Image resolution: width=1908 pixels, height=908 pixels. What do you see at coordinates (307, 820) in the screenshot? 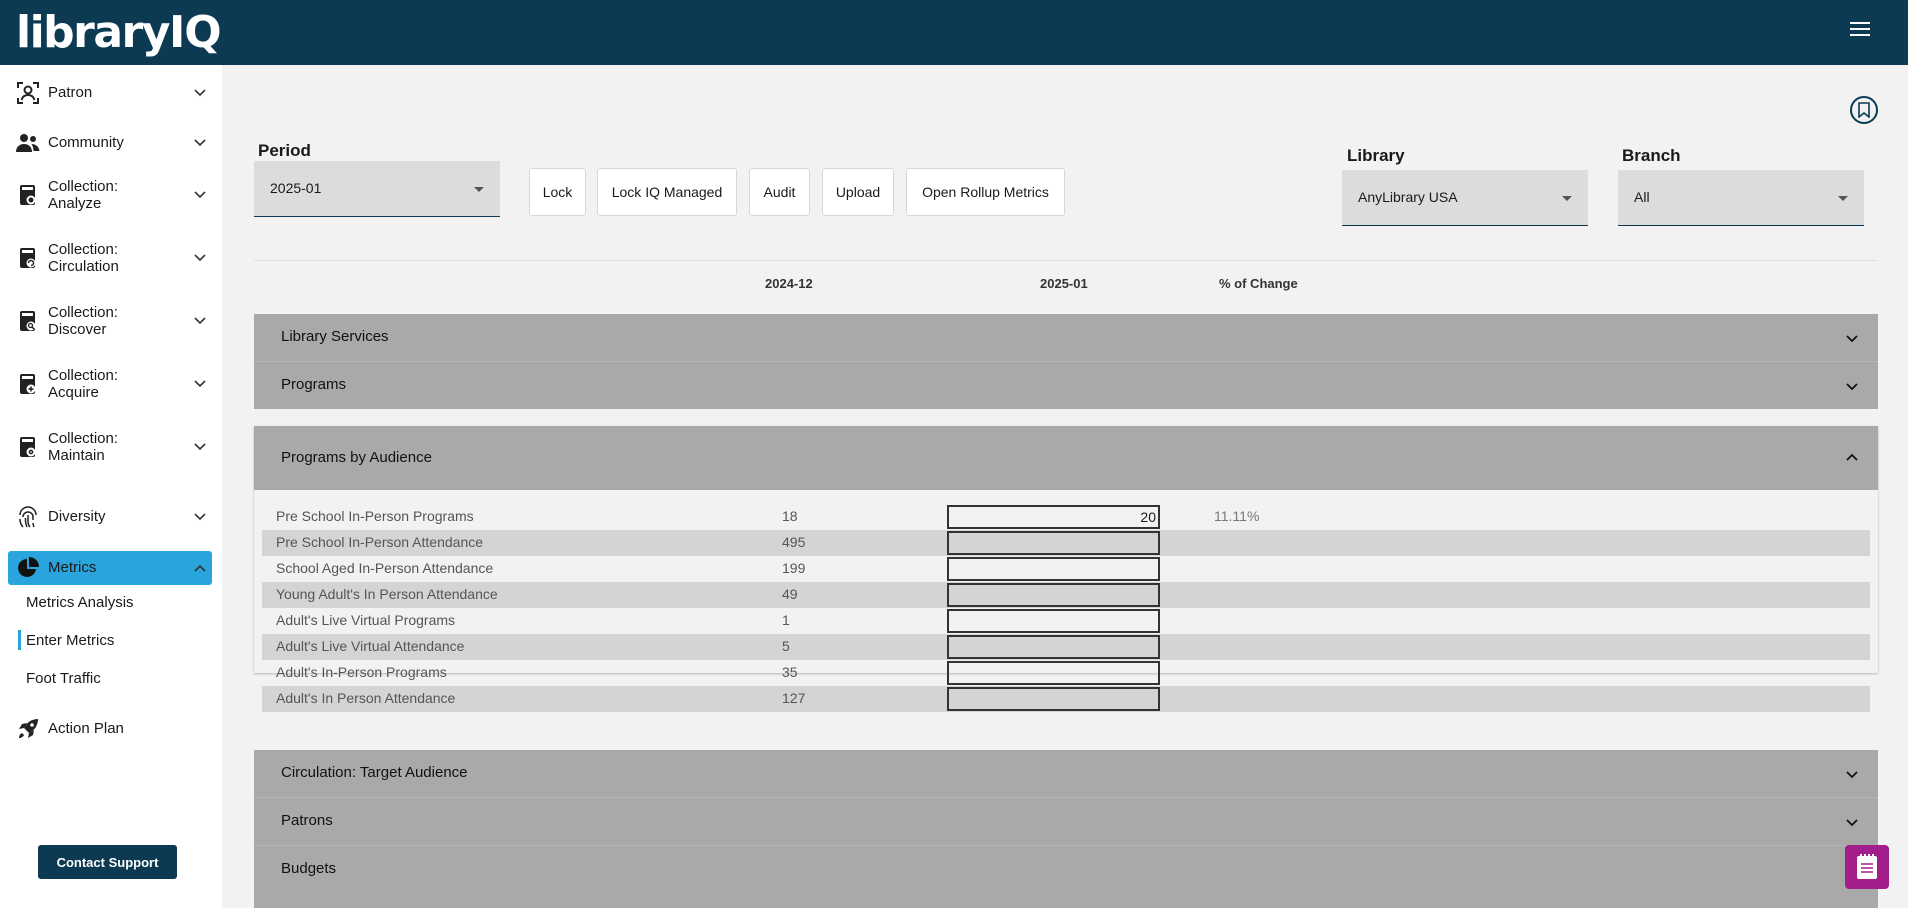
I see `section-title: Patrons` at bounding box center [307, 820].